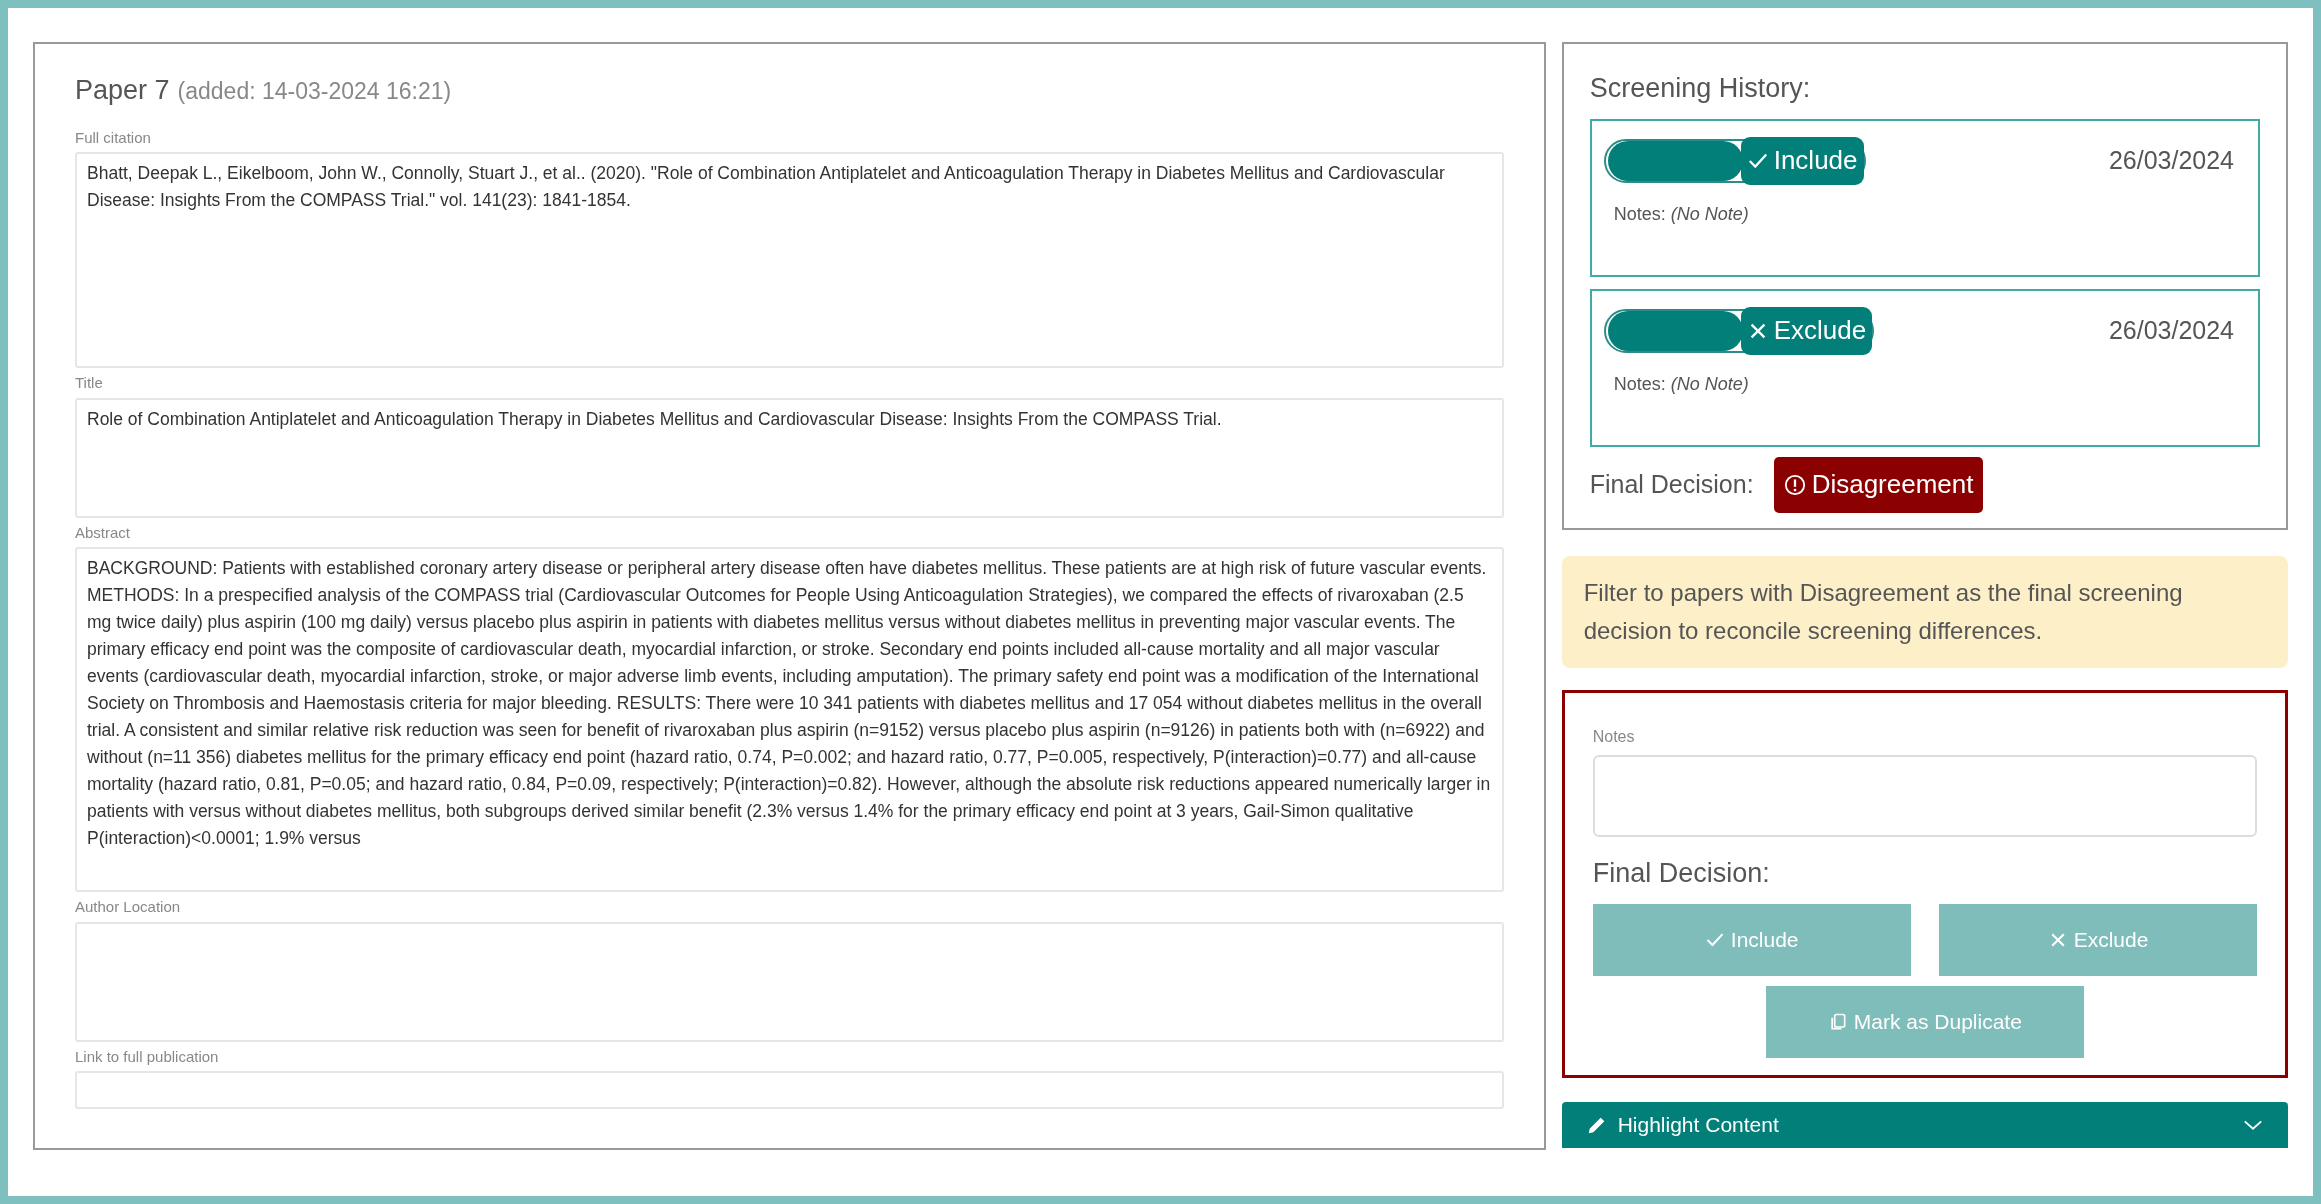  Describe the element at coordinates (1794, 484) in the screenshot. I see `alert-icon` at that location.